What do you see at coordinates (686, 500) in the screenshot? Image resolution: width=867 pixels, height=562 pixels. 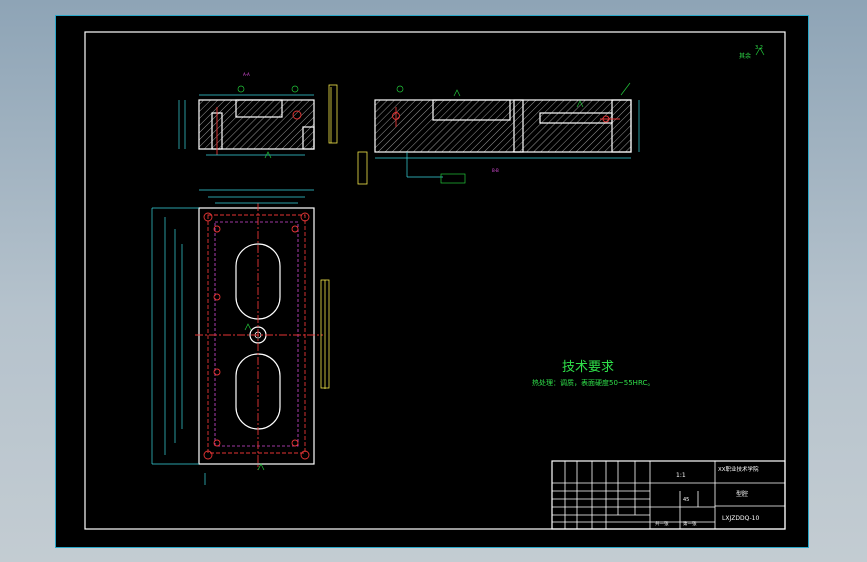 I see `title-block-material: 45` at bounding box center [686, 500].